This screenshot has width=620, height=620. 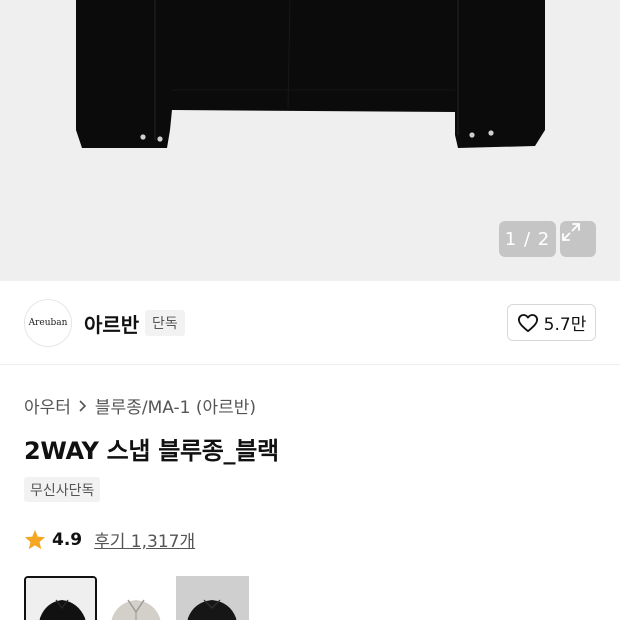 What do you see at coordinates (571, 232) in the screenshot?
I see `expand-icon` at bounding box center [571, 232].